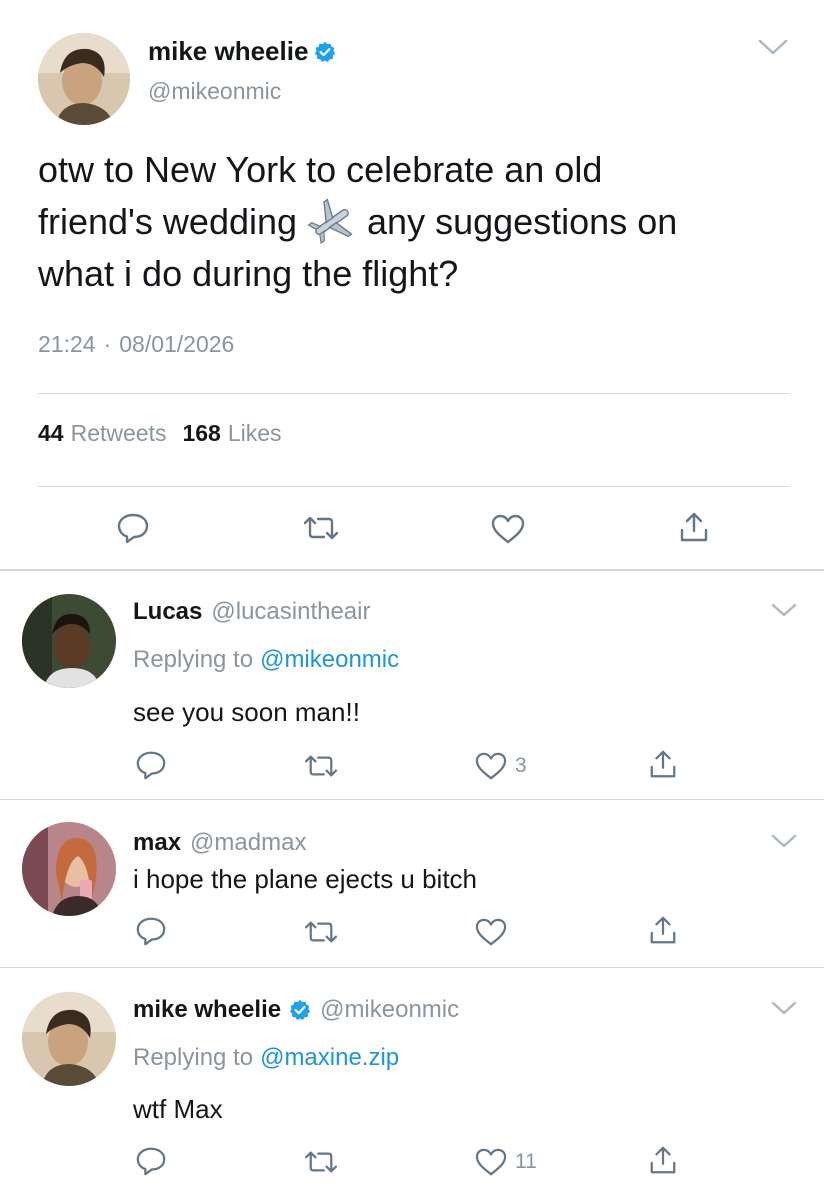 The height and width of the screenshot is (1200, 824). Describe the element at coordinates (214, 91) in the screenshot. I see `author-handle: @mikeonmic` at that location.